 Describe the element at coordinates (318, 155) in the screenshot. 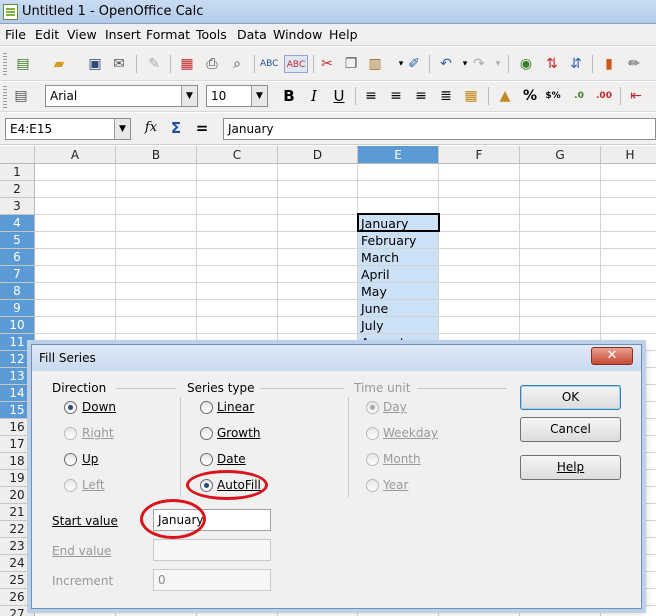

I see `column-header-d: D` at that location.